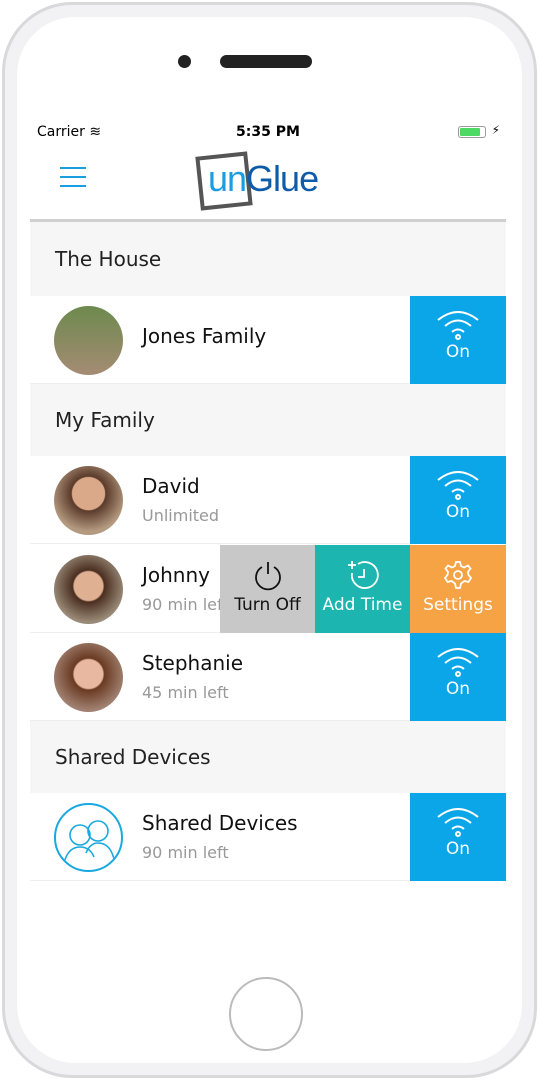  Describe the element at coordinates (185, 692) in the screenshot. I see `row-sub: 45 min left` at that location.